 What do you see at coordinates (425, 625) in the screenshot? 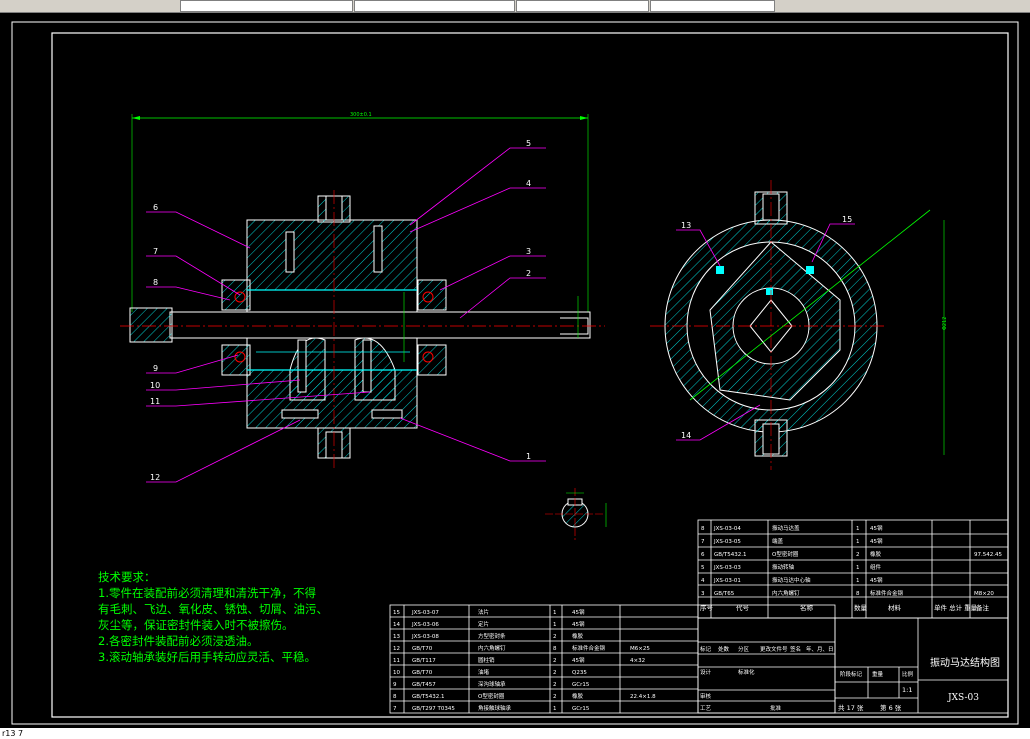
I see `table-cell: JXS-03-06` at bounding box center [425, 625].